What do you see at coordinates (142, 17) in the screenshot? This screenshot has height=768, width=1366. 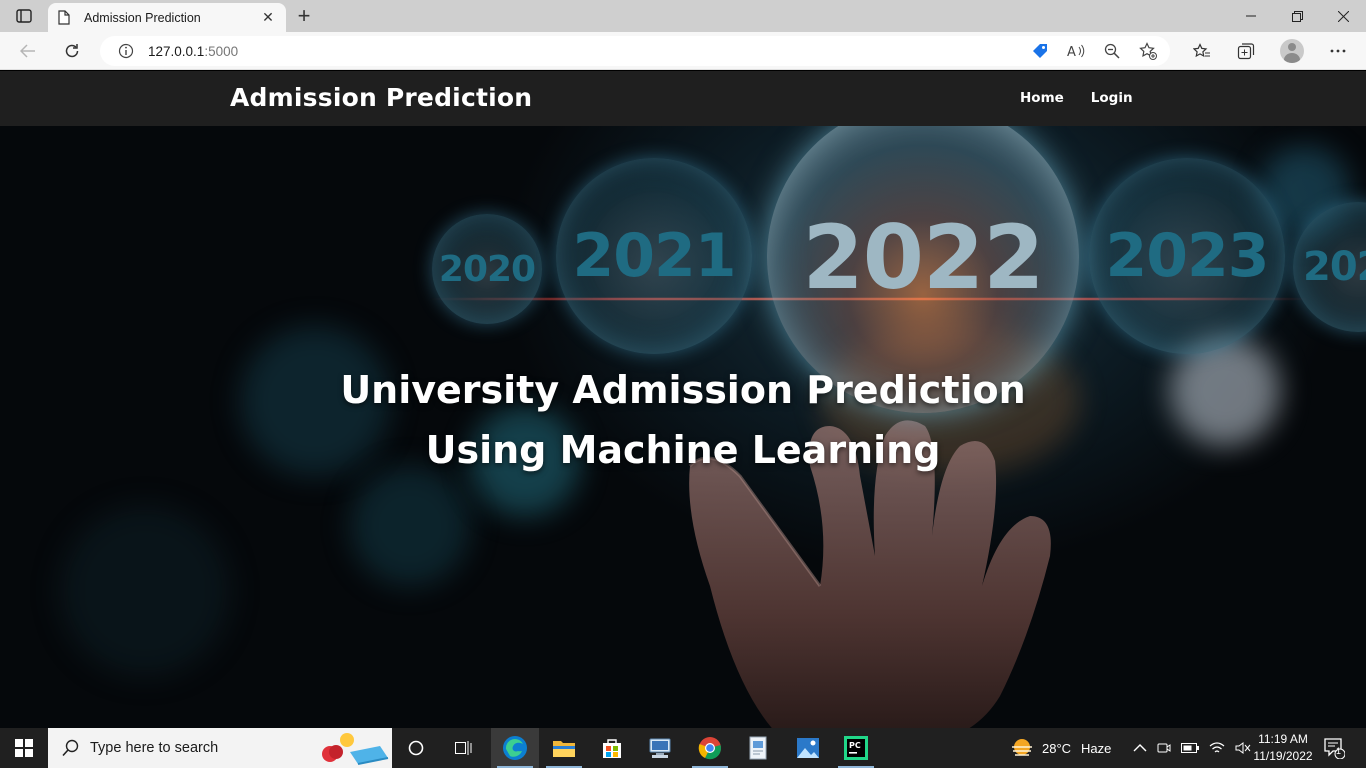 I see `tab-title: Admission Prediction` at bounding box center [142, 17].